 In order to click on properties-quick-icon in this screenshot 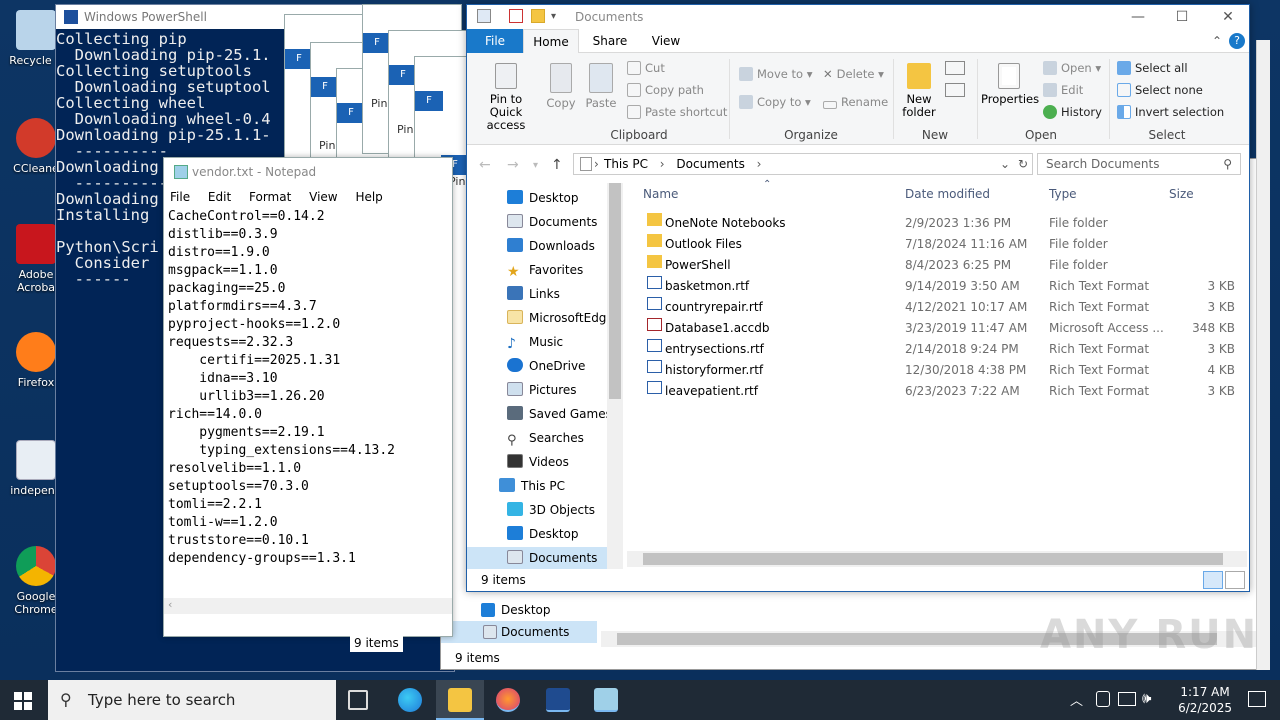, I will do `click(516, 16)`.